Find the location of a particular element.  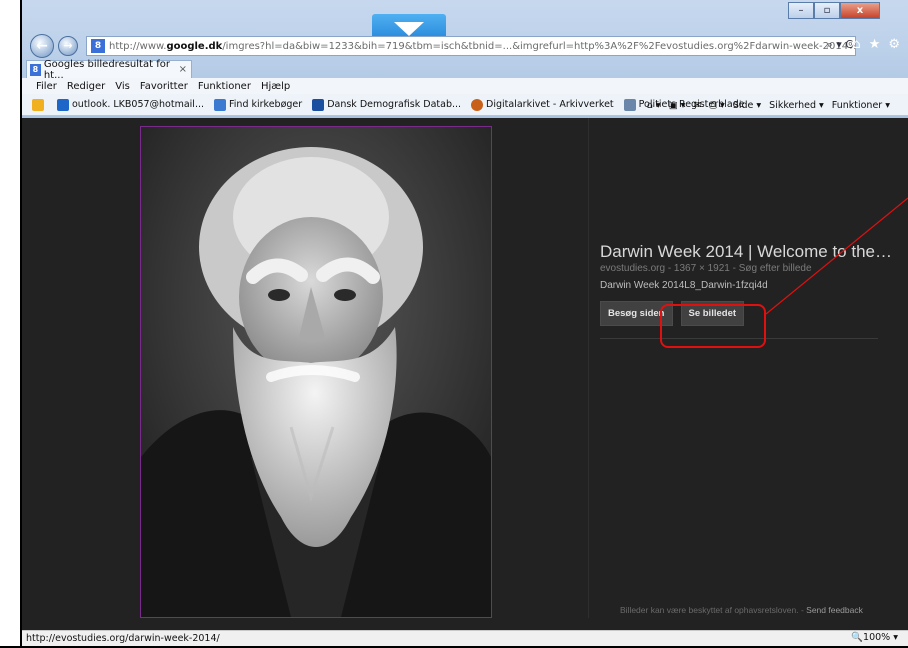

home-menu-icon: ⌂ ▾ is located at coordinates (654, 105).